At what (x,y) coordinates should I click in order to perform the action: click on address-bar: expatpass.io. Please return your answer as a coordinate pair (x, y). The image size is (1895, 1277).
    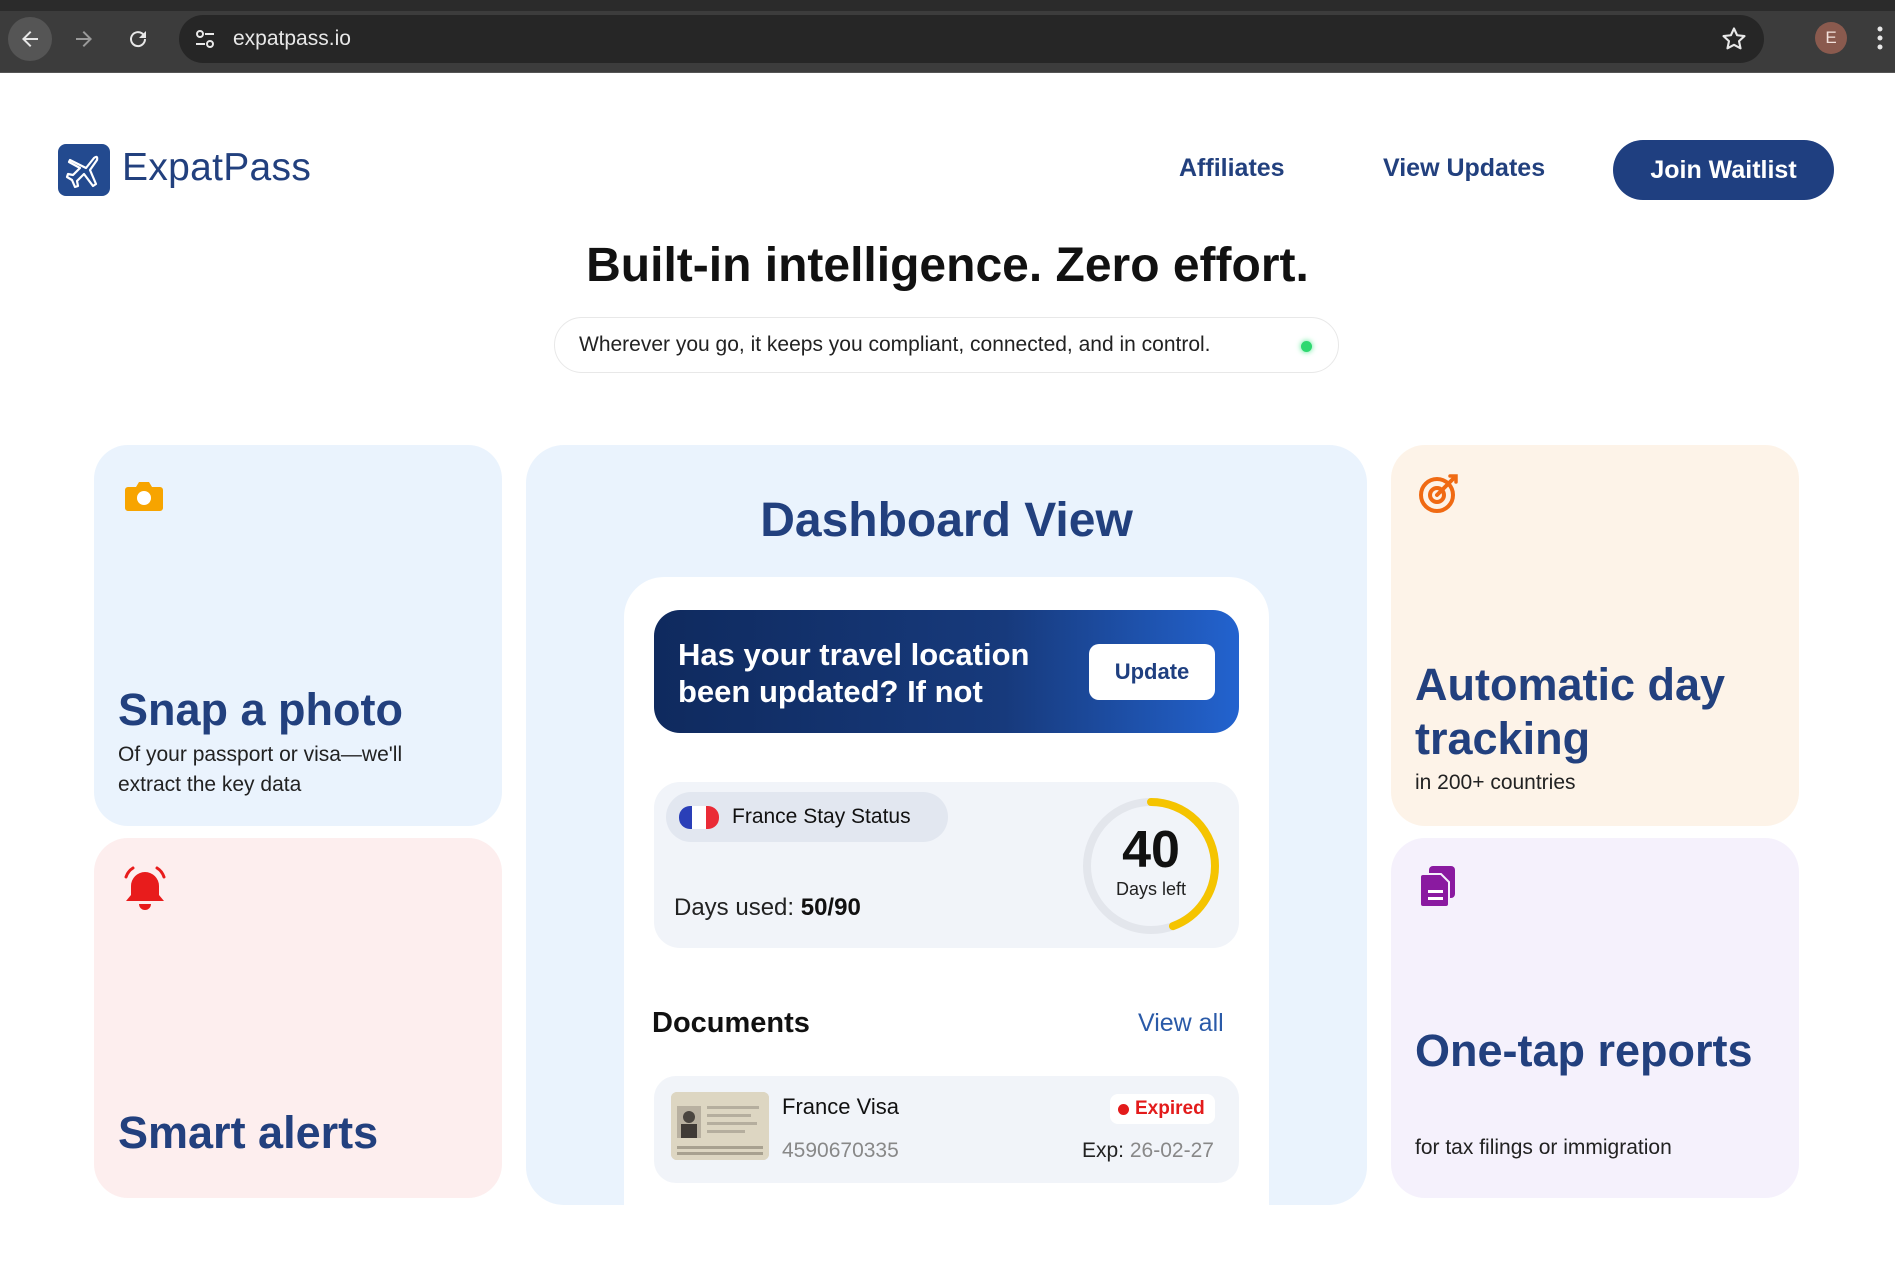
    Looking at the image, I should click on (971, 39).